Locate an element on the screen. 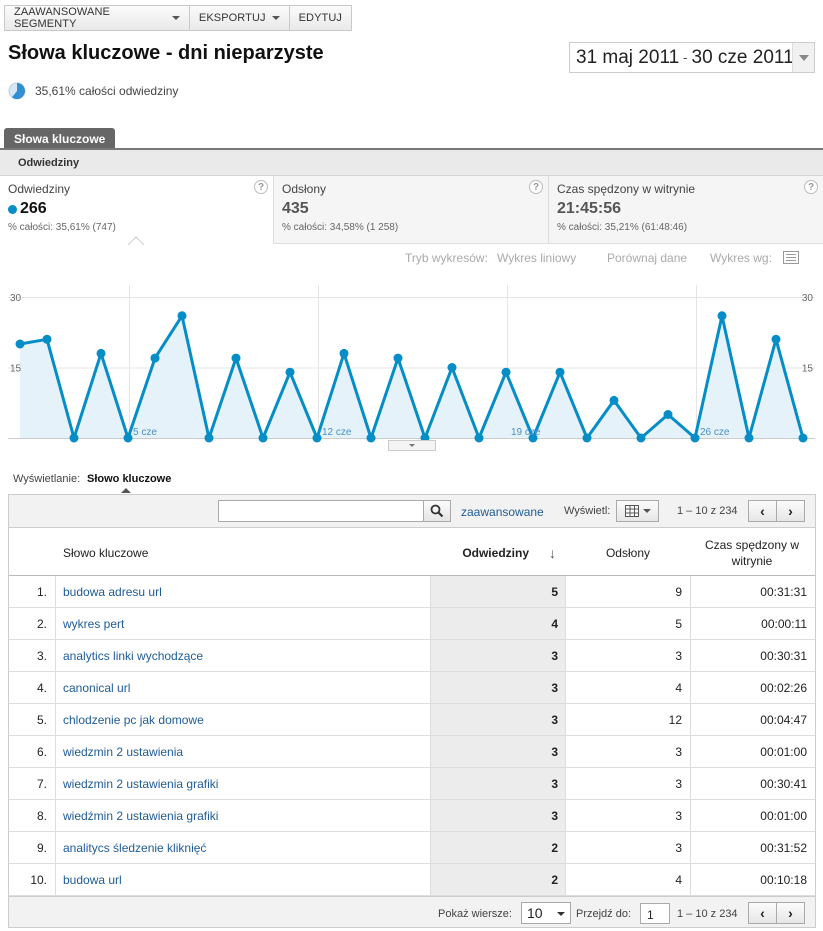  y-tick-label-left: 30 is located at coordinates (16, 298).